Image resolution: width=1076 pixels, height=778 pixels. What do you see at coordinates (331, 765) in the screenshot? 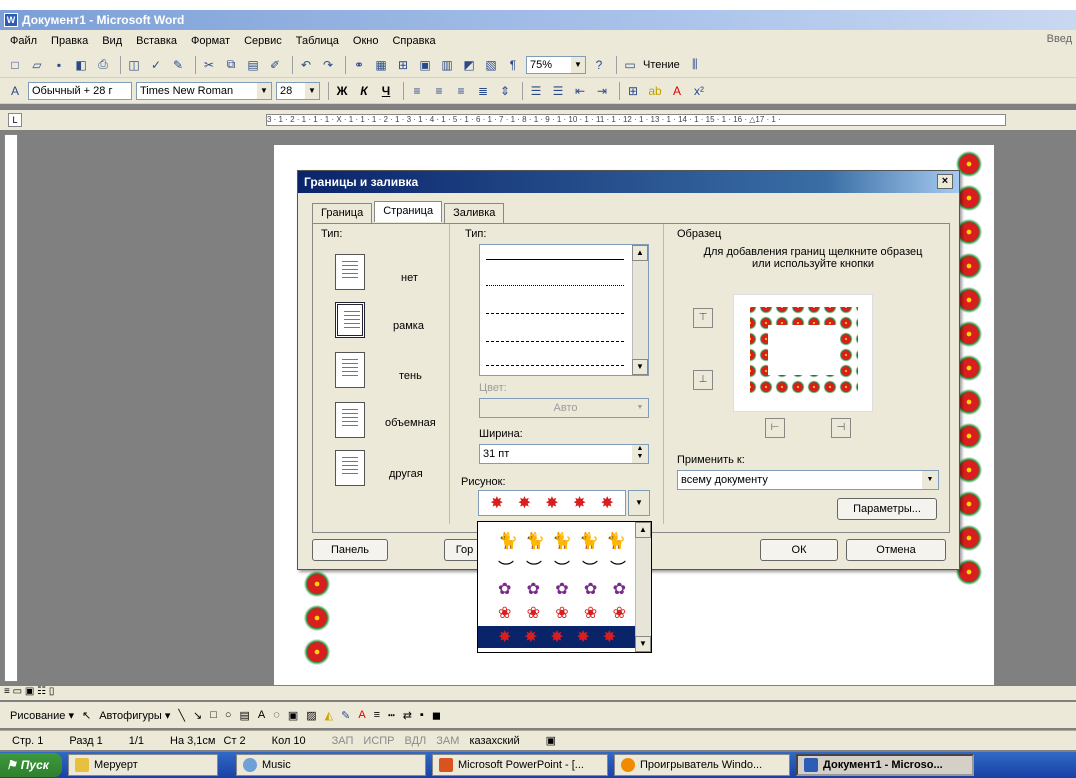
I see `task-music: Music` at bounding box center [331, 765].